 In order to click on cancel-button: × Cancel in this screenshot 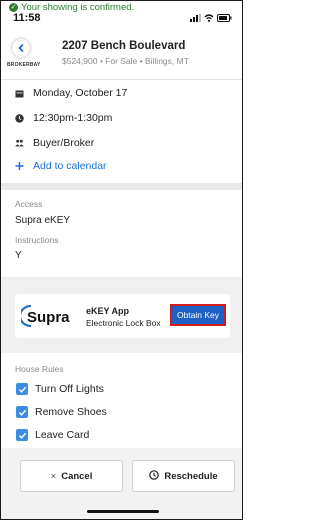, I will do `click(71, 476)`.